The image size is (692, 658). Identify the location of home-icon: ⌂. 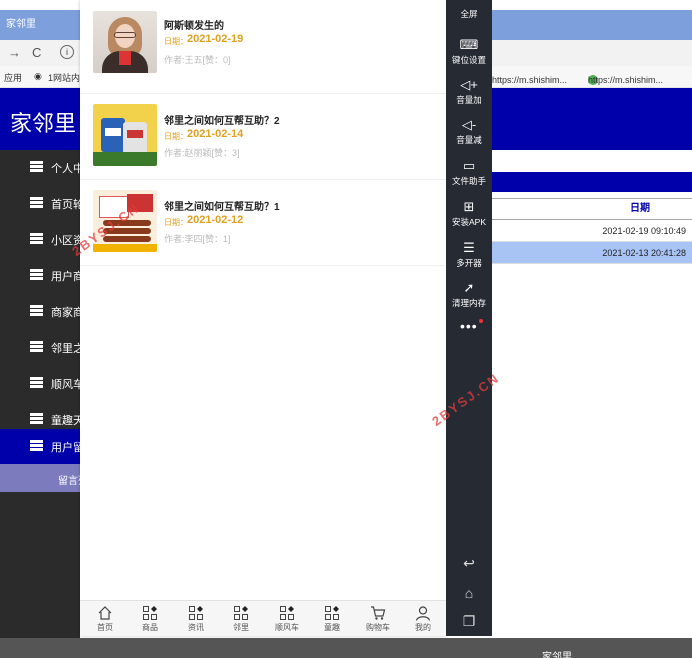
(469, 593).